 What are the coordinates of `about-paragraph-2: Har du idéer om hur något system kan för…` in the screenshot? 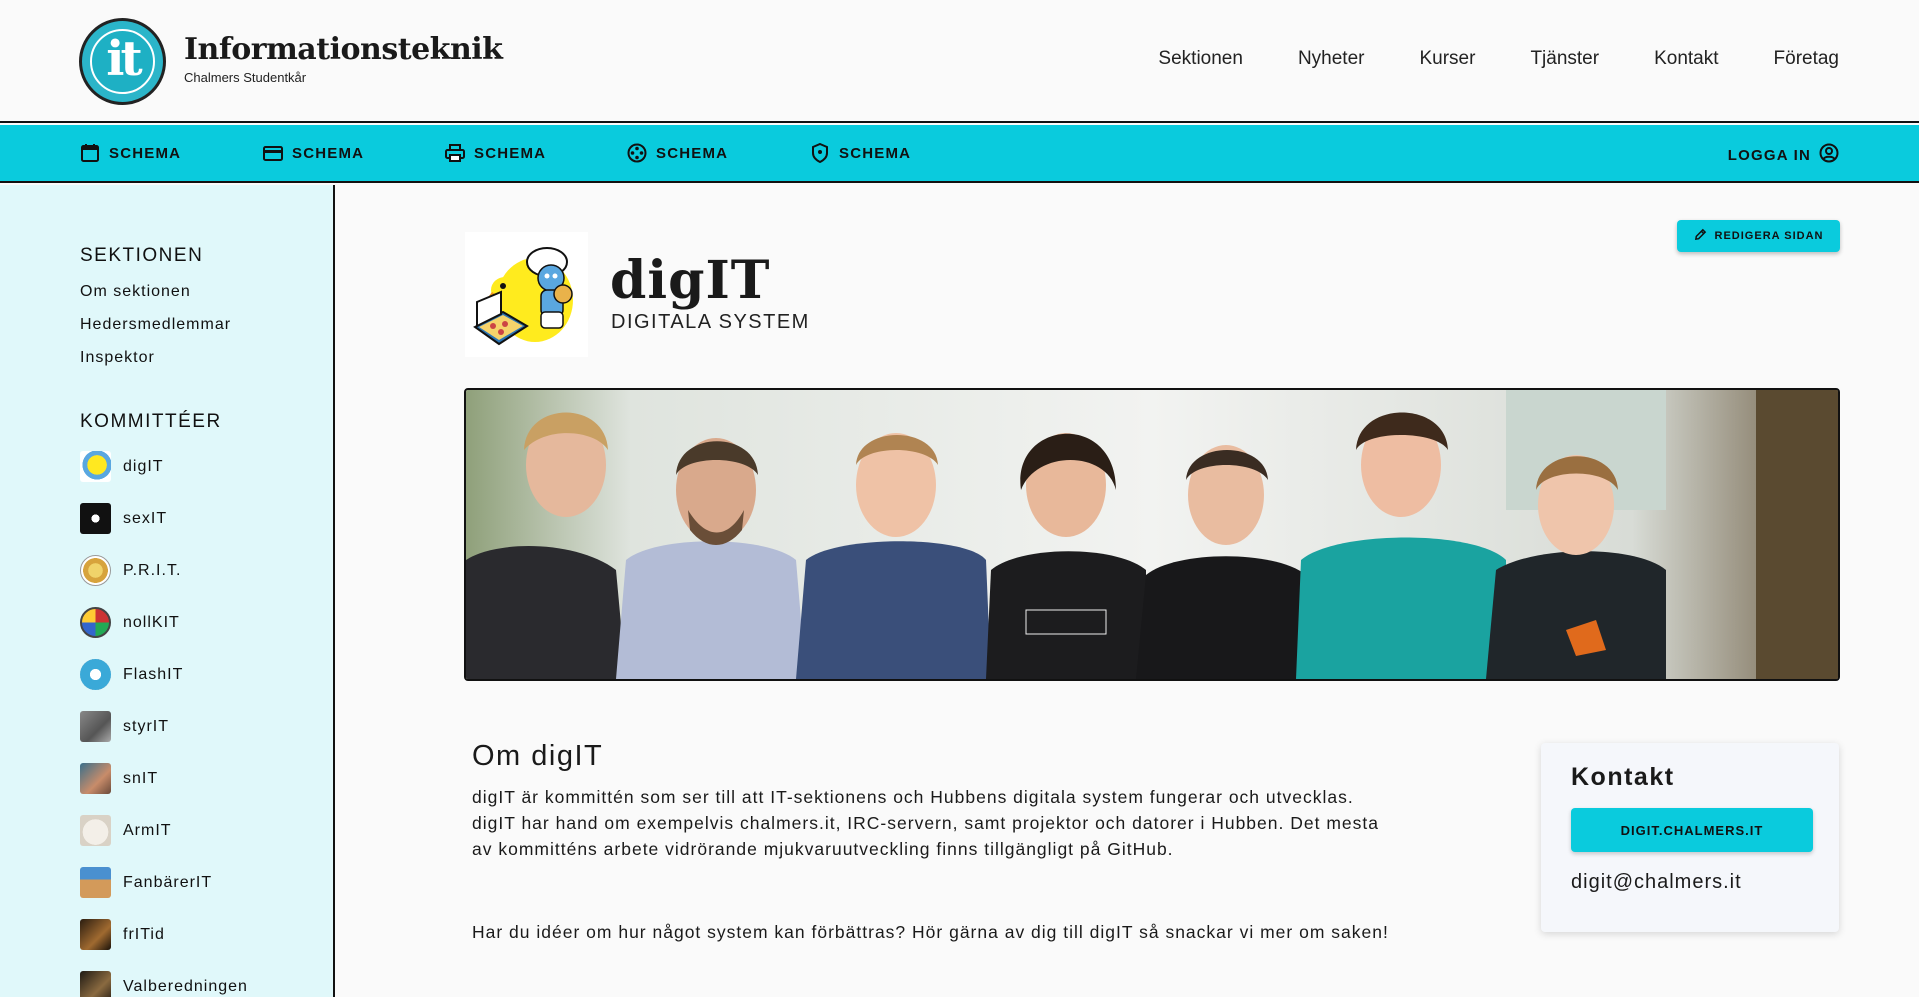 It's located at (930, 932).